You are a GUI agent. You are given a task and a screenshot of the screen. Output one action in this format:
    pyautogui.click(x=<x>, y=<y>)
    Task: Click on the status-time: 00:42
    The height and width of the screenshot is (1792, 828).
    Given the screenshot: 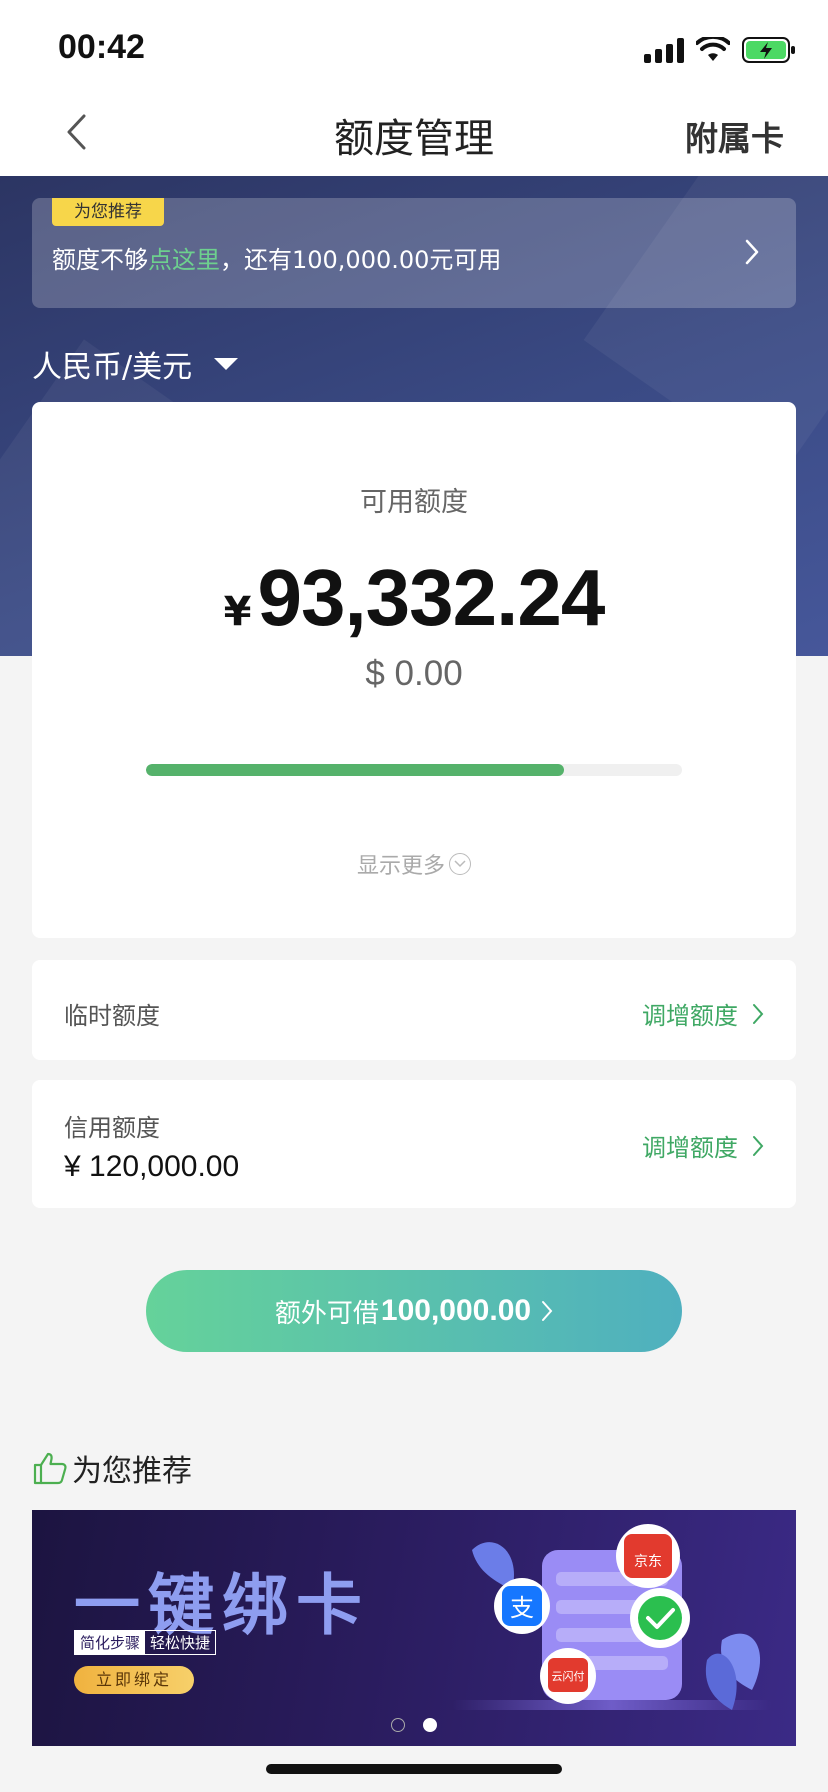 What is the action you would take?
    pyautogui.click(x=101, y=47)
    